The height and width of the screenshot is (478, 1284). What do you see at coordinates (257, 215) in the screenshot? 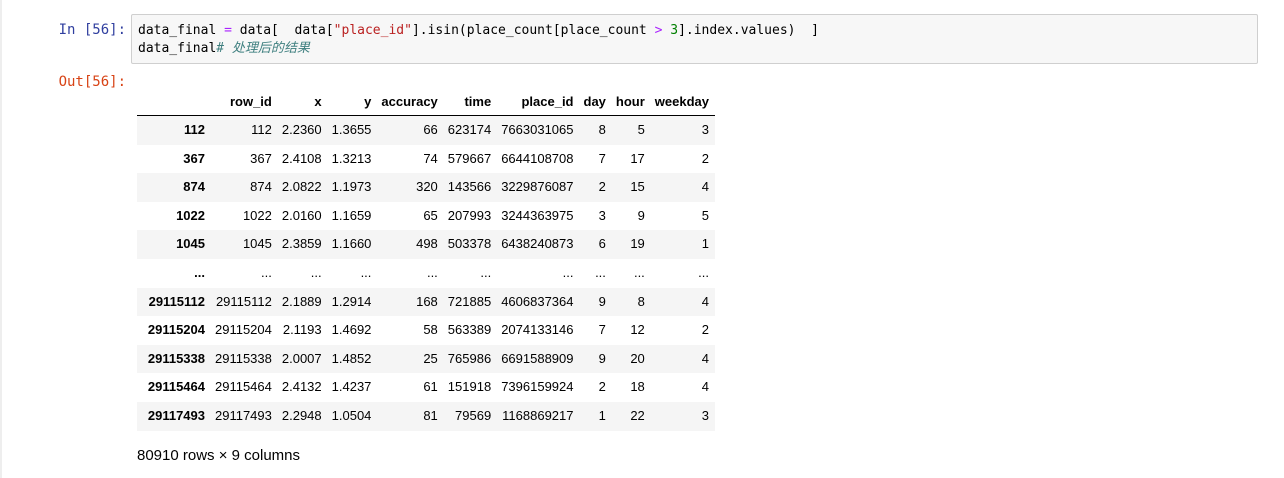
I see `table-cell: 1022` at bounding box center [257, 215].